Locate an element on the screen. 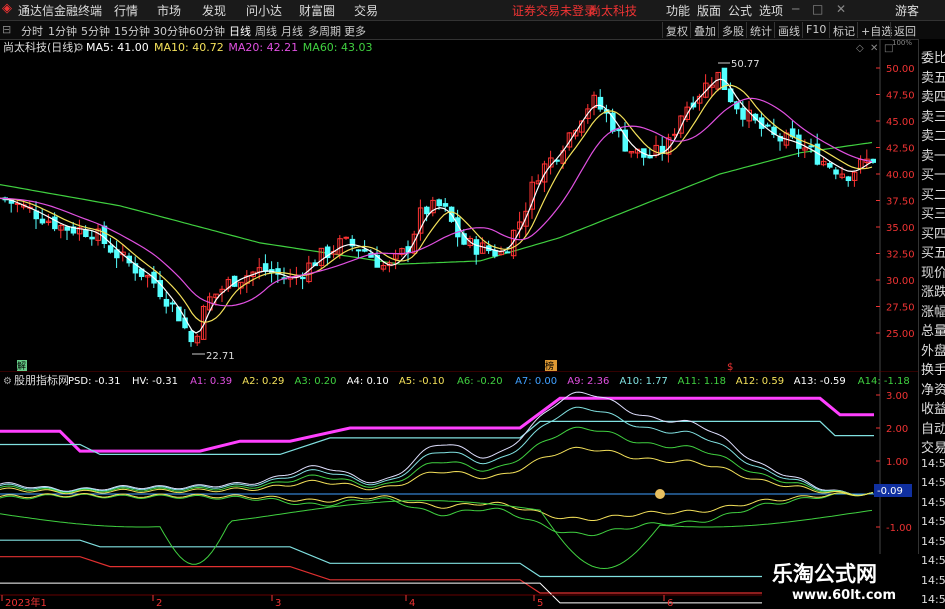 This screenshot has width=945, height=609. tongji-button: 统计 is located at coordinates (760, 30).